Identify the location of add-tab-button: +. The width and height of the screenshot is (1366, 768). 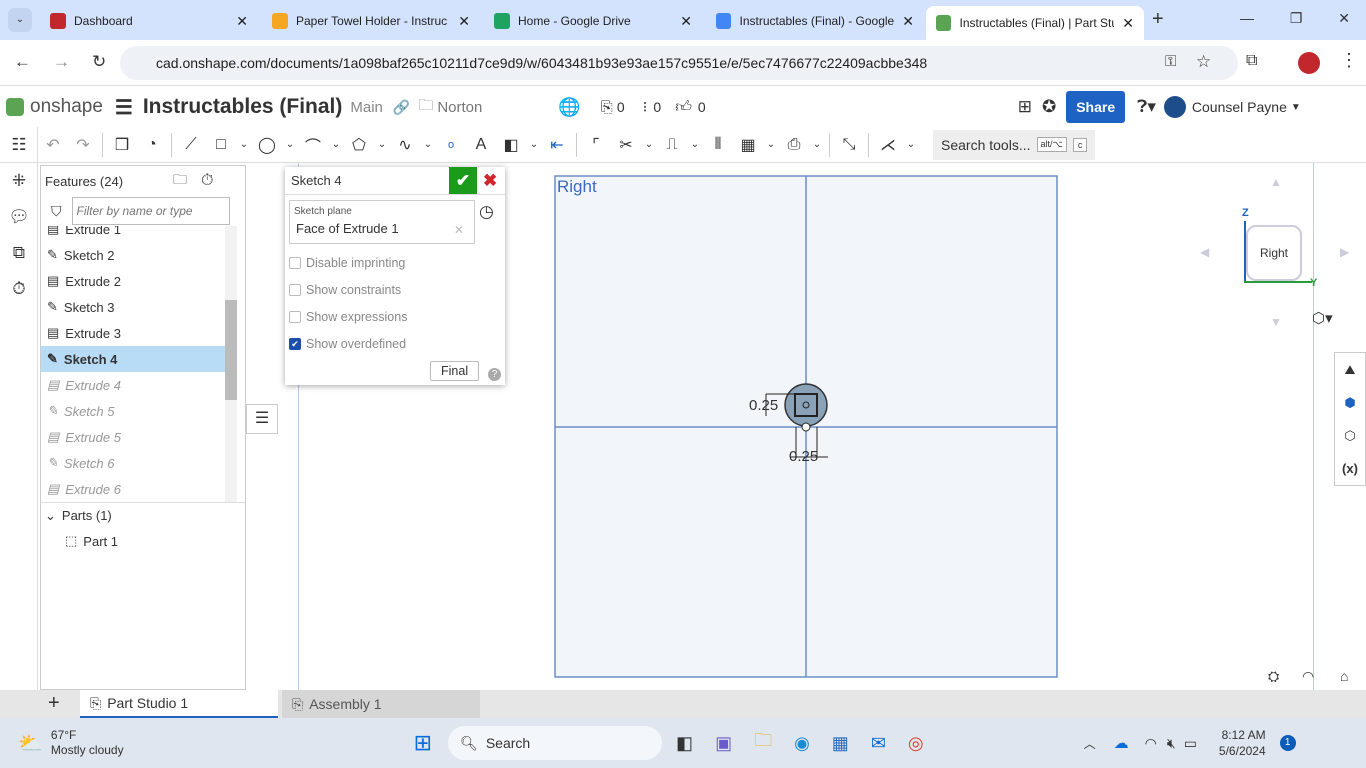
(54, 703).